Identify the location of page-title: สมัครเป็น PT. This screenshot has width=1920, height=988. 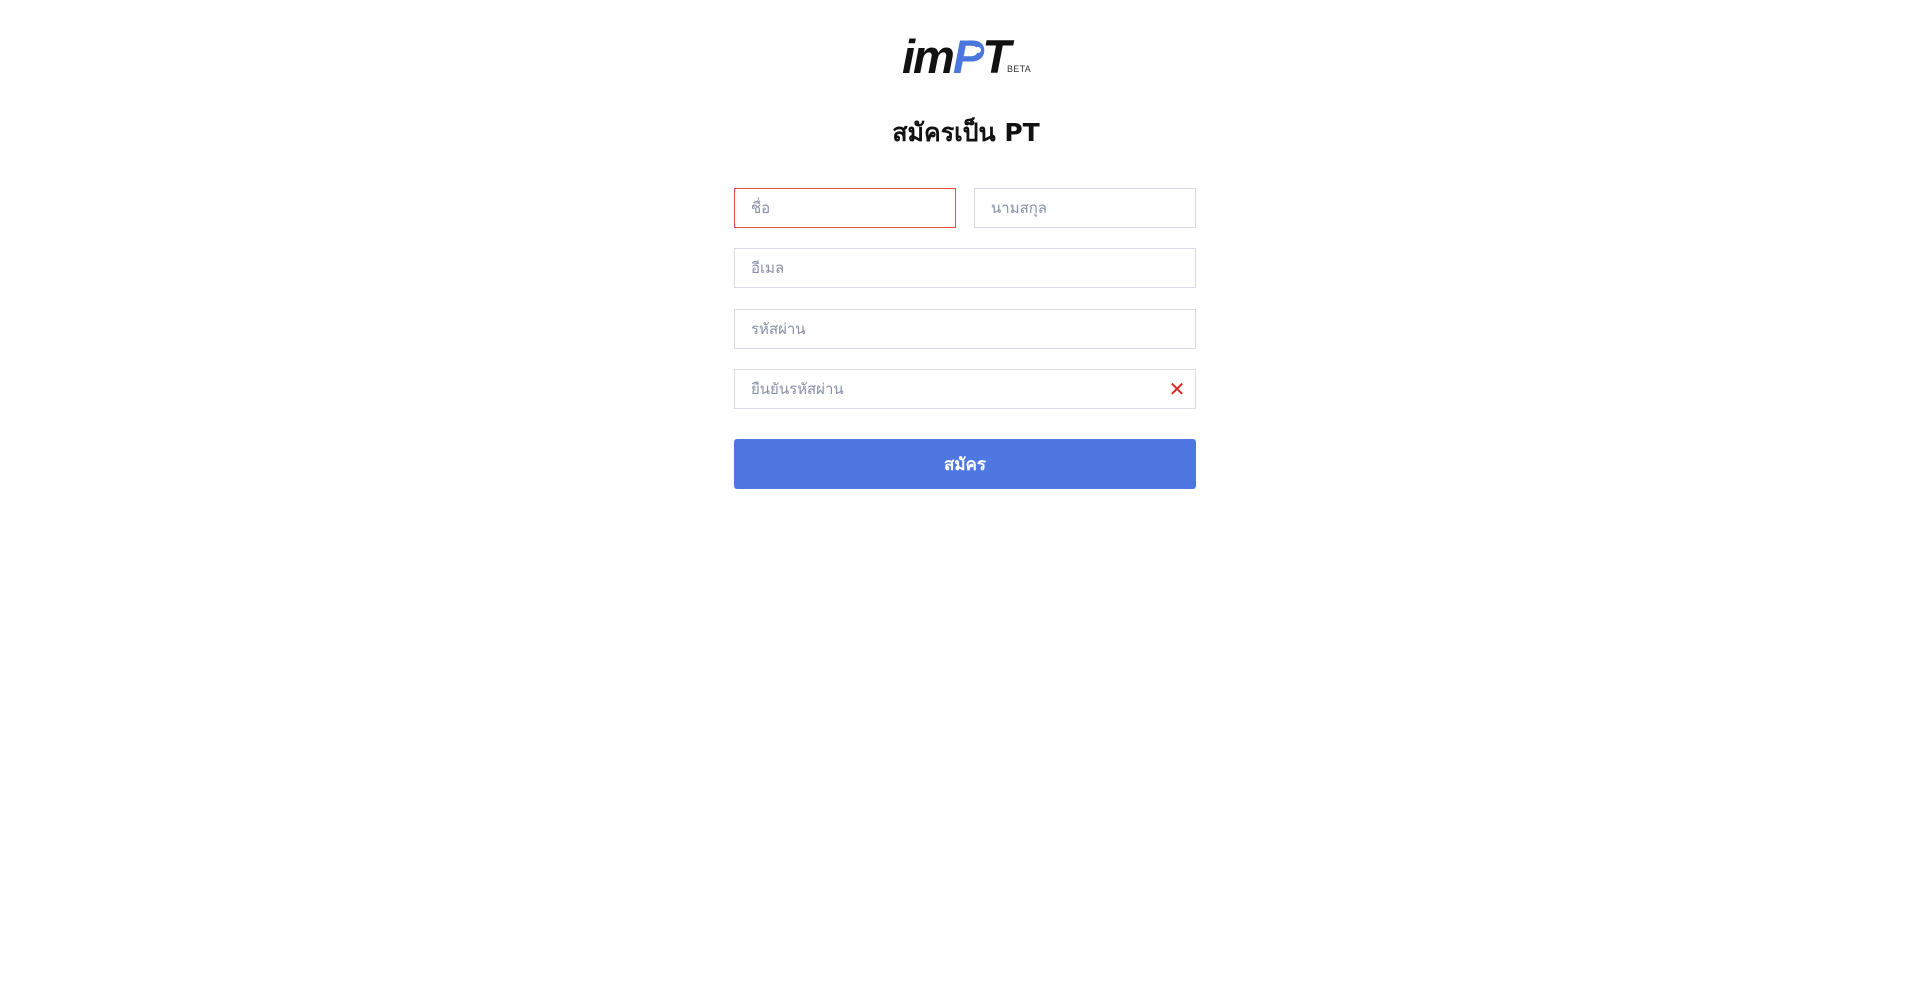
(966, 132).